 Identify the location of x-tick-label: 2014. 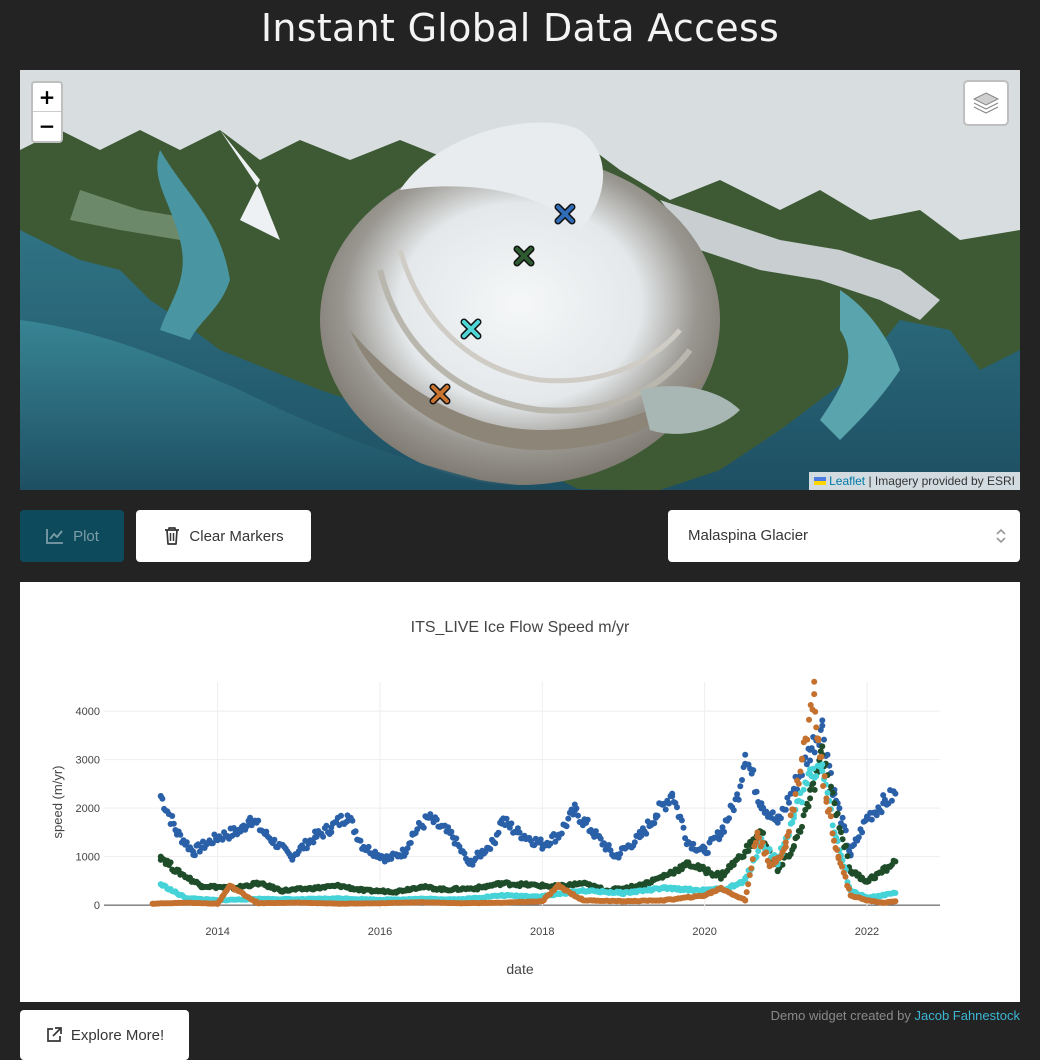
(217, 932).